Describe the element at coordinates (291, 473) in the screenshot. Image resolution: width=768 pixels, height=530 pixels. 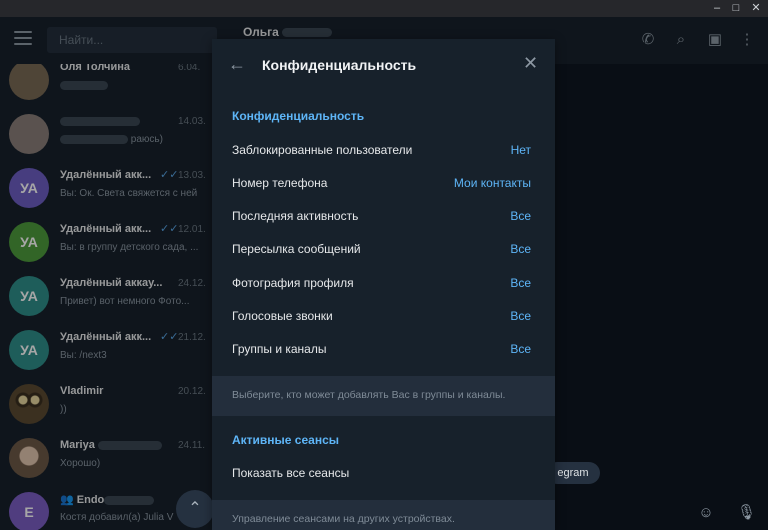
I see `row-label: Показать все сеансы` at that location.